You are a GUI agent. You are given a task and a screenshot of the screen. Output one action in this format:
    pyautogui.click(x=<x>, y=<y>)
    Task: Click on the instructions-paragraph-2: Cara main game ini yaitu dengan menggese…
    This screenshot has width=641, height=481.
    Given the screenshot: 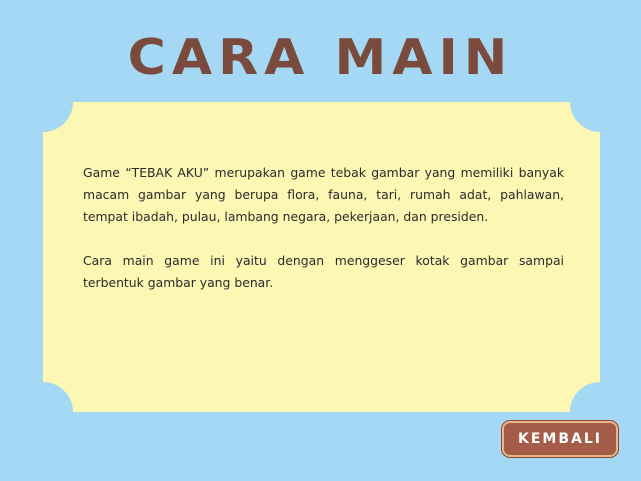 What is the action you would take?
    pyautogui.click(x=323, y=271)
    